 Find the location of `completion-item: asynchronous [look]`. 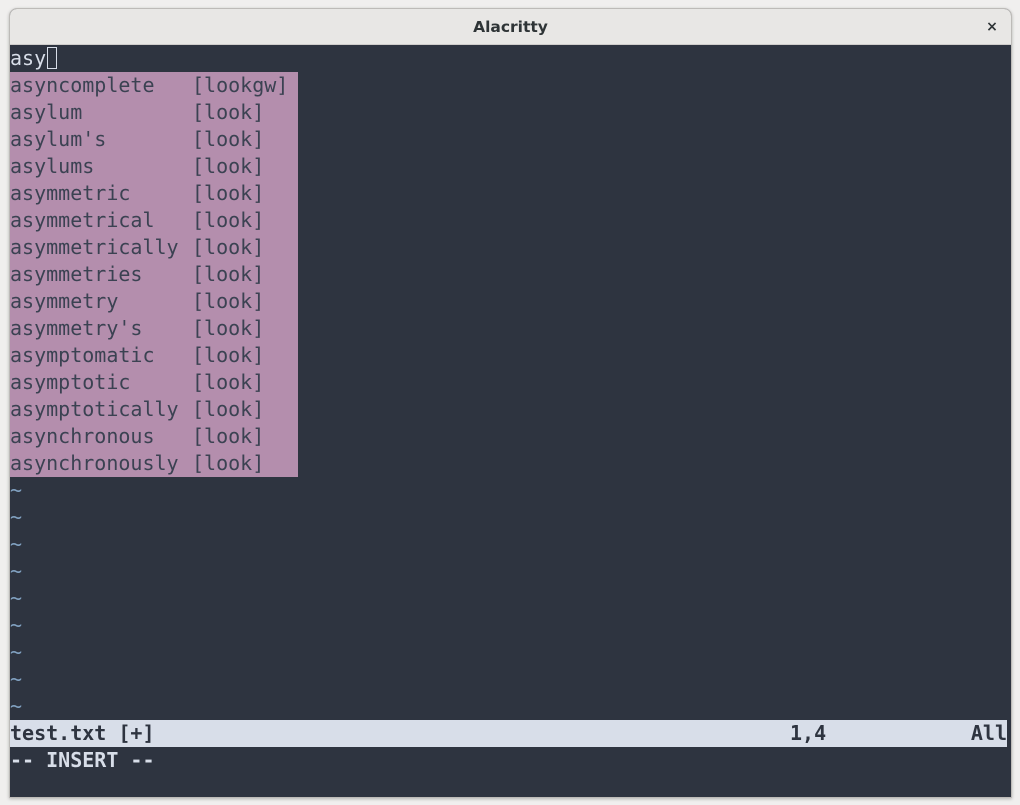

completion-item: asynchronous [look] is located at coordinates (154, 436).